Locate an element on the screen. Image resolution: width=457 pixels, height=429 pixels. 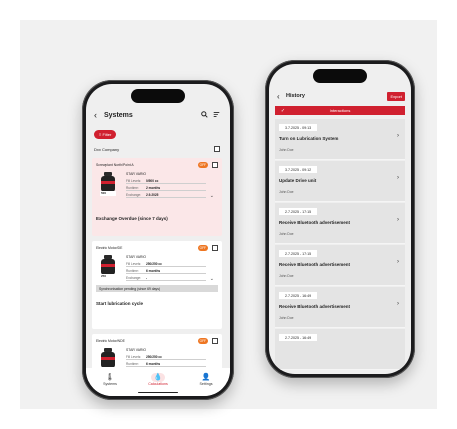
runtime-row: Runtime: 2 months is located at coordinates (166, 188).